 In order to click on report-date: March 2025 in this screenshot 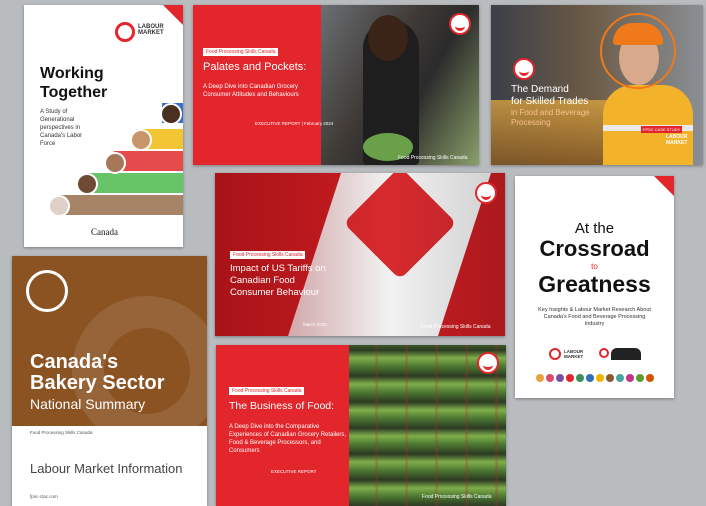, I will do `click(315, 324)`.